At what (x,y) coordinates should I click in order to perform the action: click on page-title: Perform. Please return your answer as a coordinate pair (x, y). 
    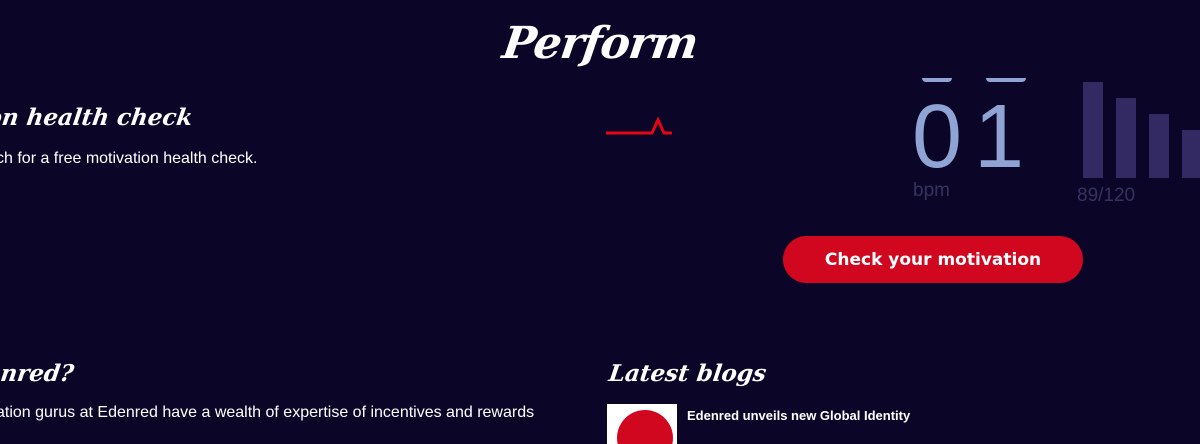
    Looking at the image, I should click on (600, 43).